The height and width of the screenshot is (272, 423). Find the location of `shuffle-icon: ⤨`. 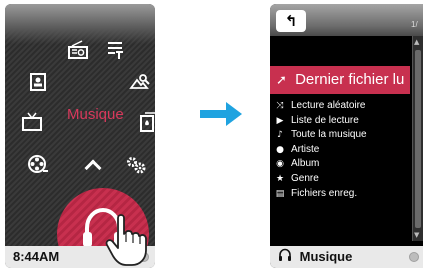

shuffle-icon: ⤨ is located at coordinates (280, 106).